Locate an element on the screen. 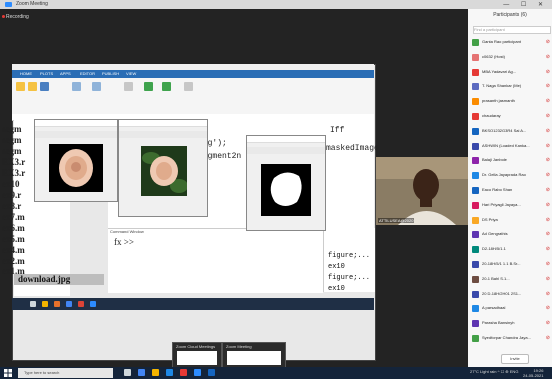  shared-search-icon is located at coordinates (33, 304).